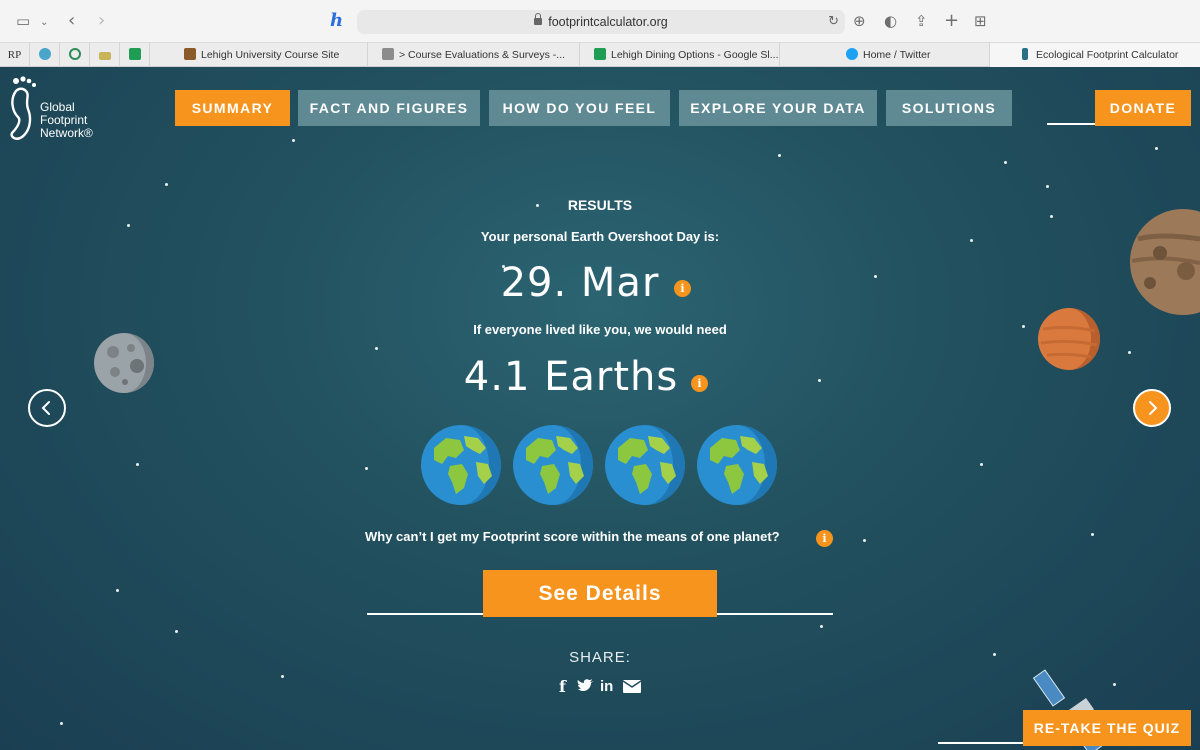 This screenshot has width=1200, height=750. I want to click on bookmark-shield, so click(45, 55).